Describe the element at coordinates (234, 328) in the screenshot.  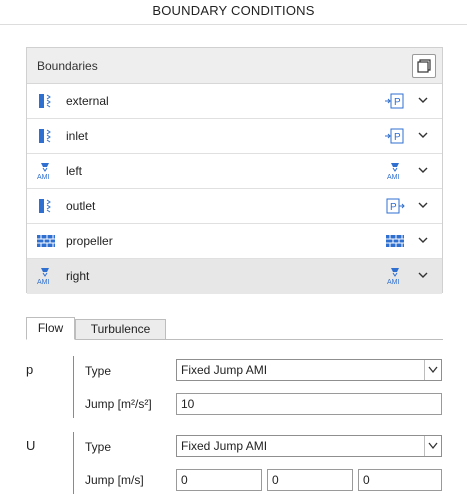
I see `tab-bar: Flow Turbulence` at that location.